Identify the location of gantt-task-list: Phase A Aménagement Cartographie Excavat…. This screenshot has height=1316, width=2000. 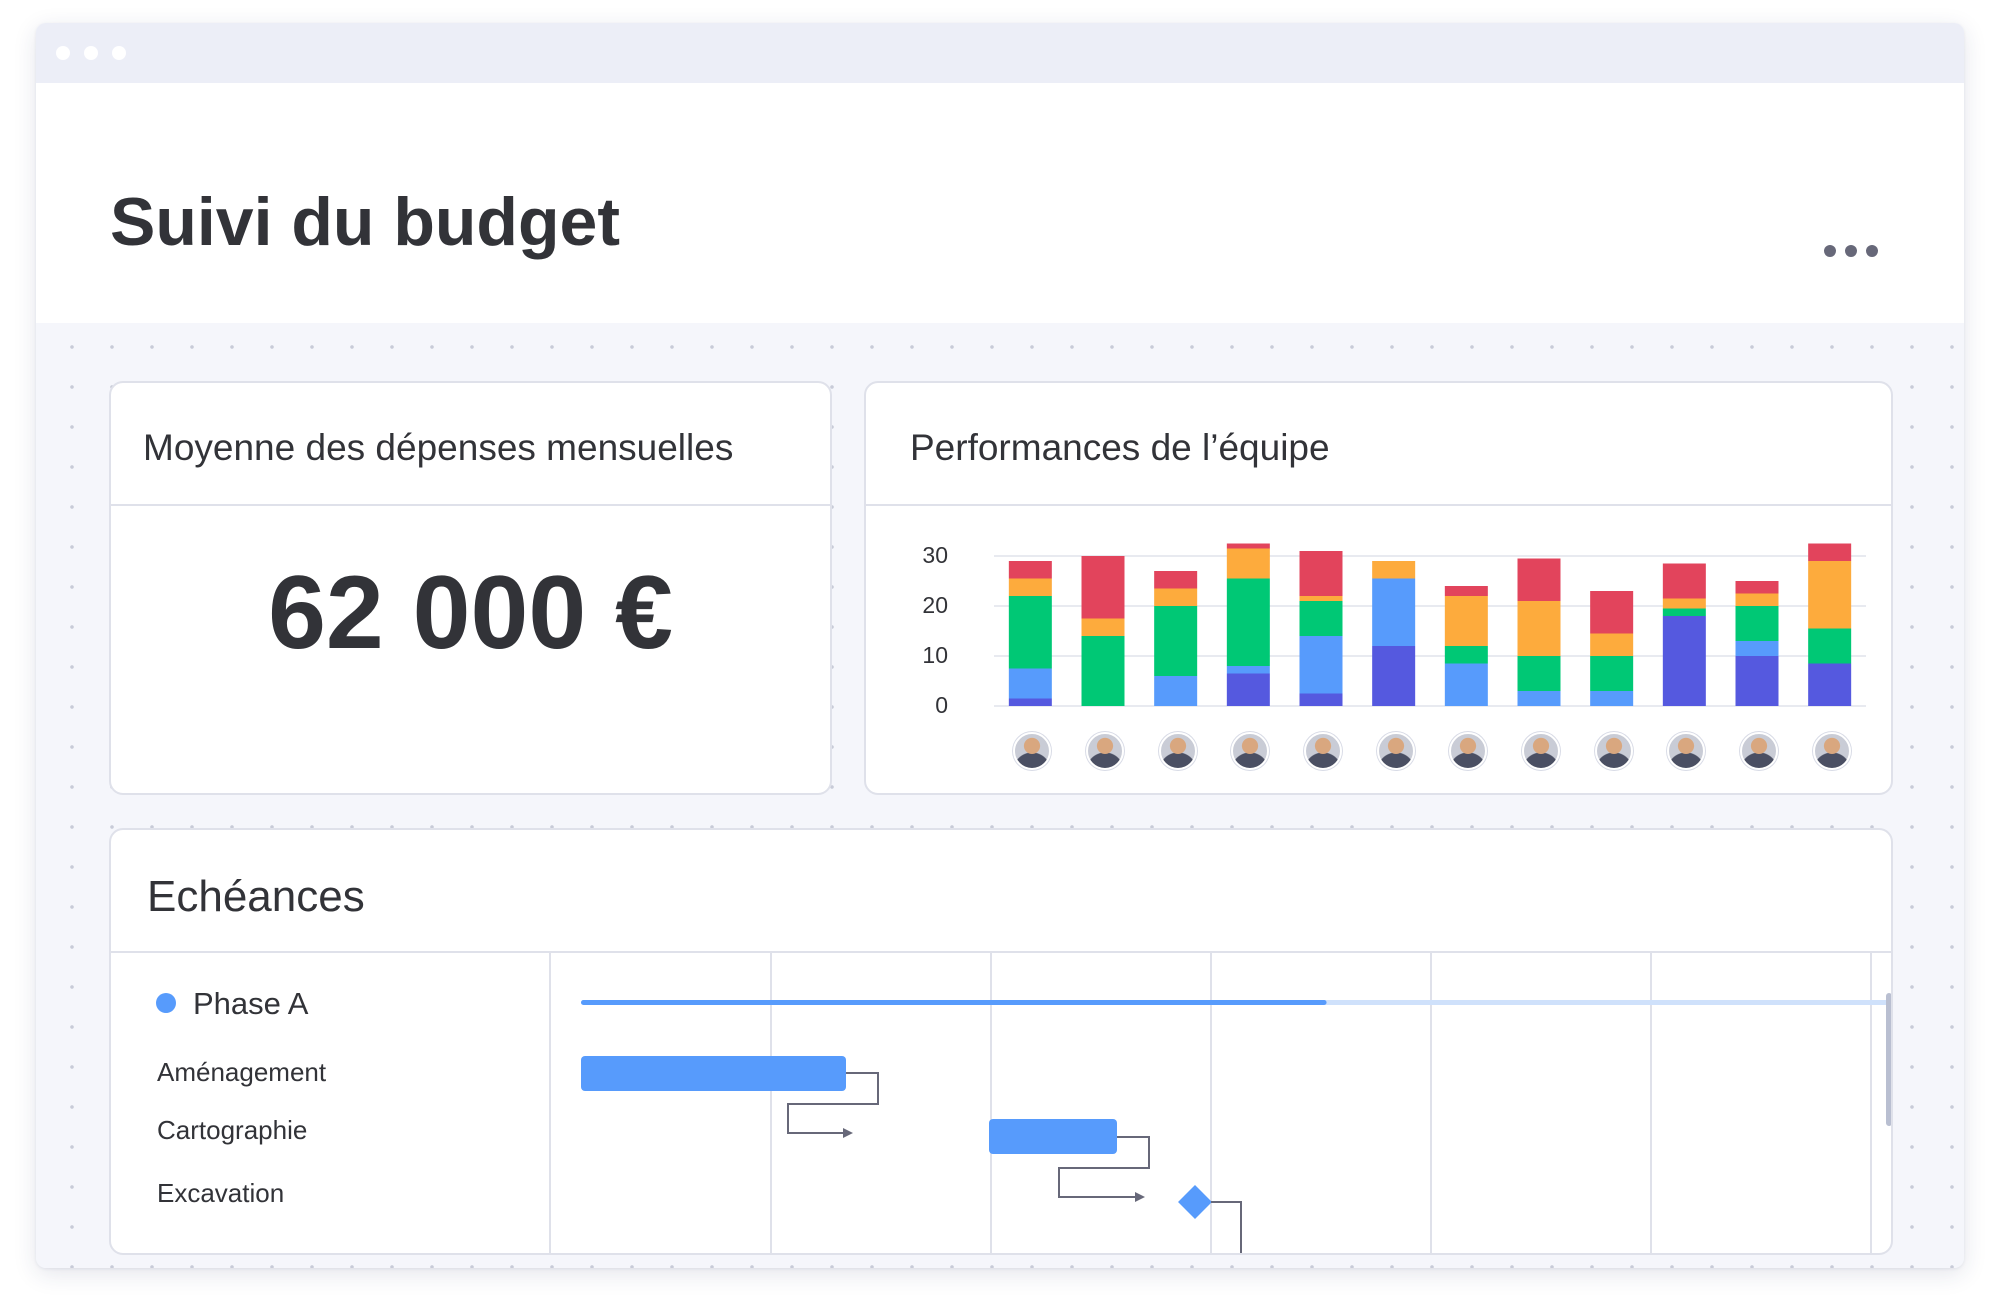
(331, 1103).